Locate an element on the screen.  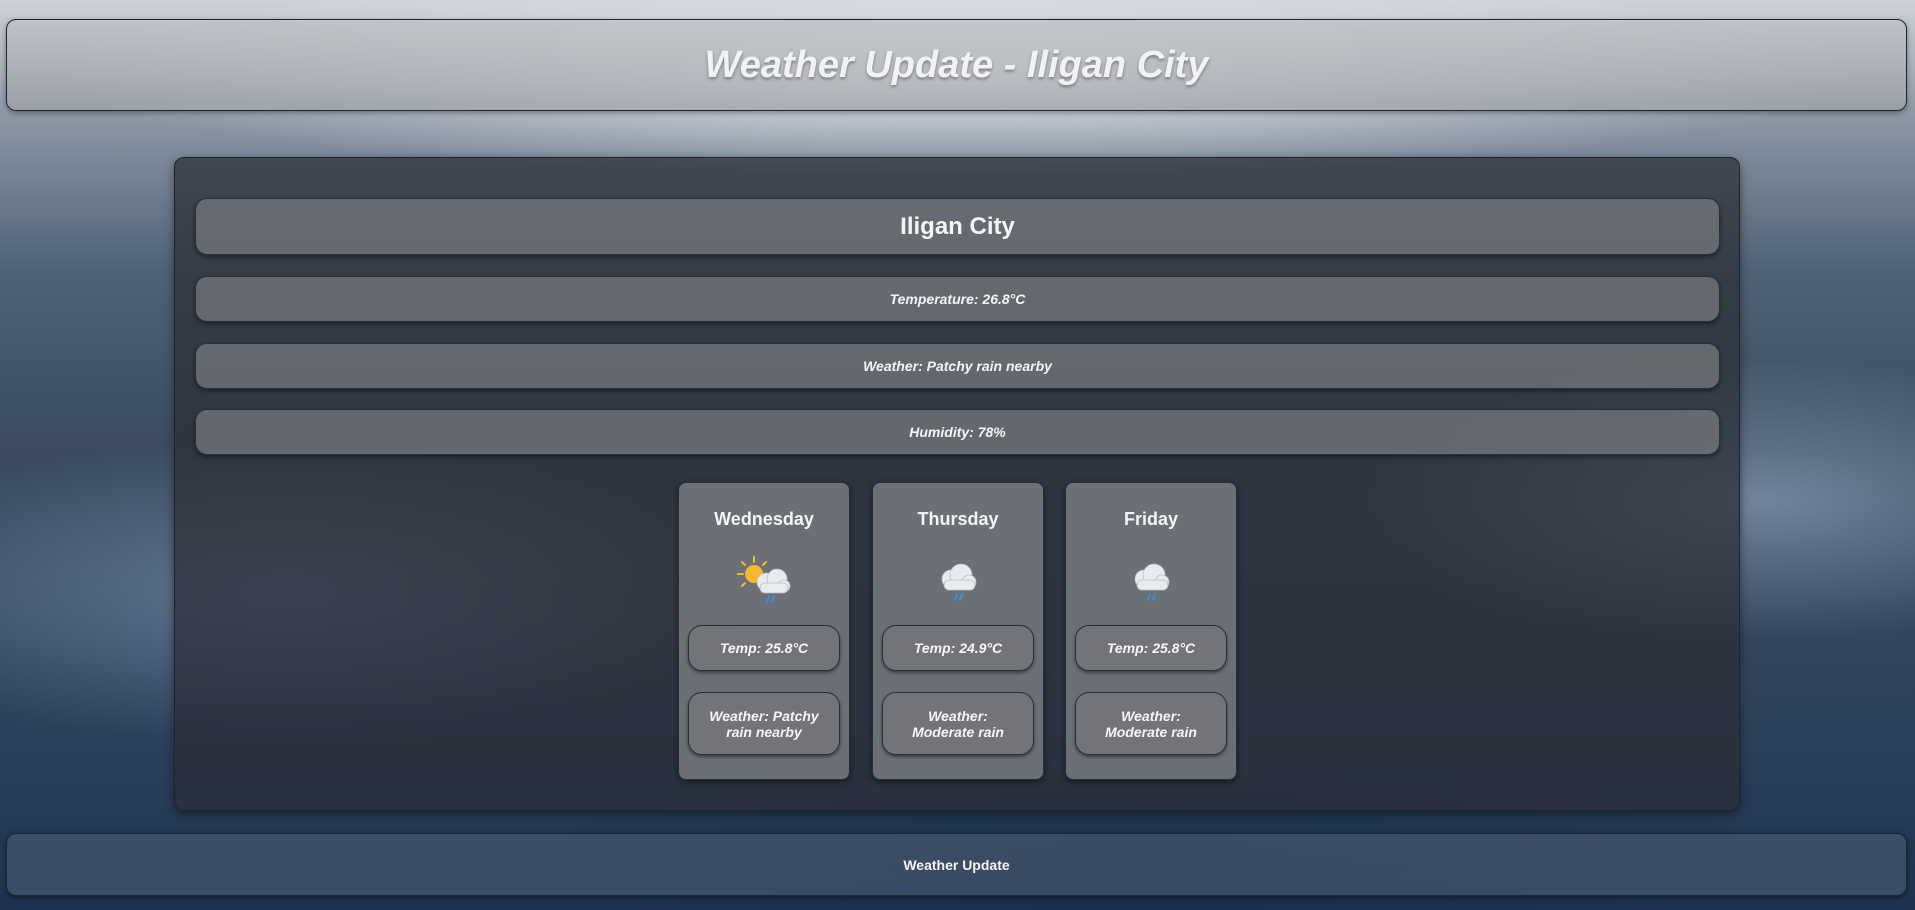
footer-text: Weather Update is located at coordinates (956, 864).